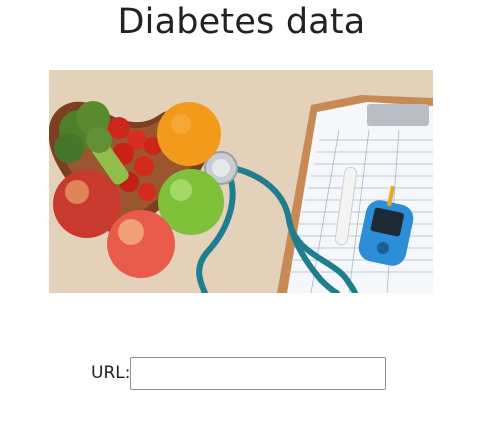  What do you see at coordinates (87, 204) in the screenshot?
I see `red-apple-icon` at bounding box center [87, 204].